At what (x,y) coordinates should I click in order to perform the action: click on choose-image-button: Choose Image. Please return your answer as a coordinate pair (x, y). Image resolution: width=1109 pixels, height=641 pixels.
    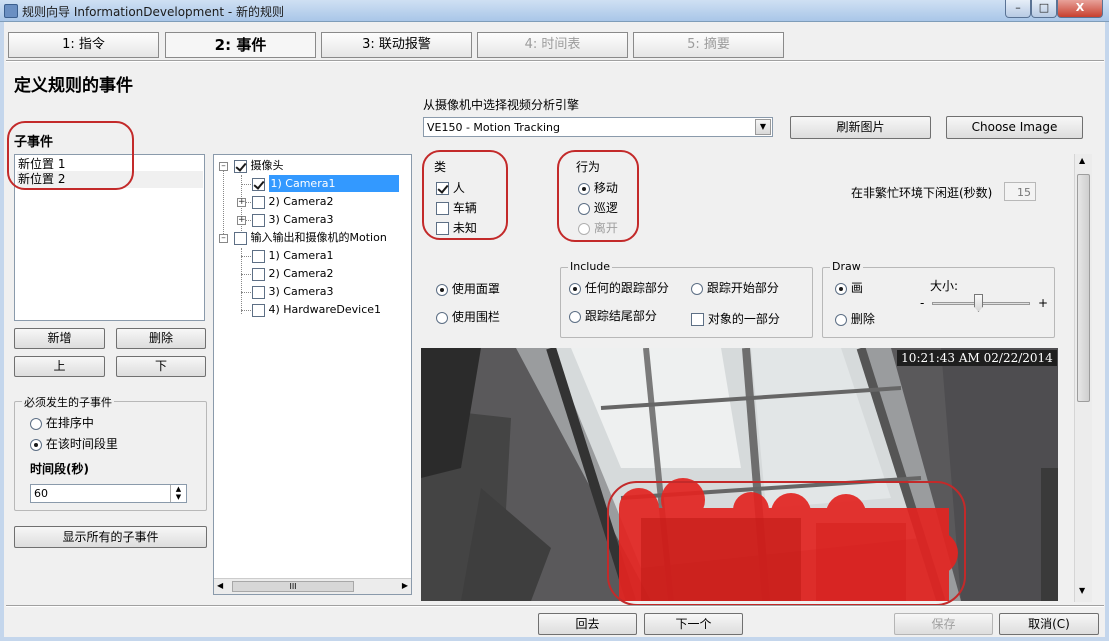
    Looking at the image, I should click on (1014, 127).